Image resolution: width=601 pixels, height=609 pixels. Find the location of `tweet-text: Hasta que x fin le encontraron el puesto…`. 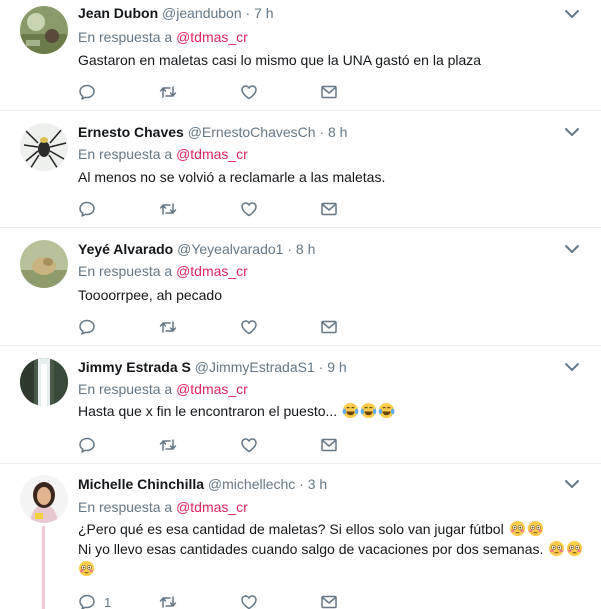

tweet-text: Hasta que x fin le encontraron el puesto… is located at coordinates (236, 411).